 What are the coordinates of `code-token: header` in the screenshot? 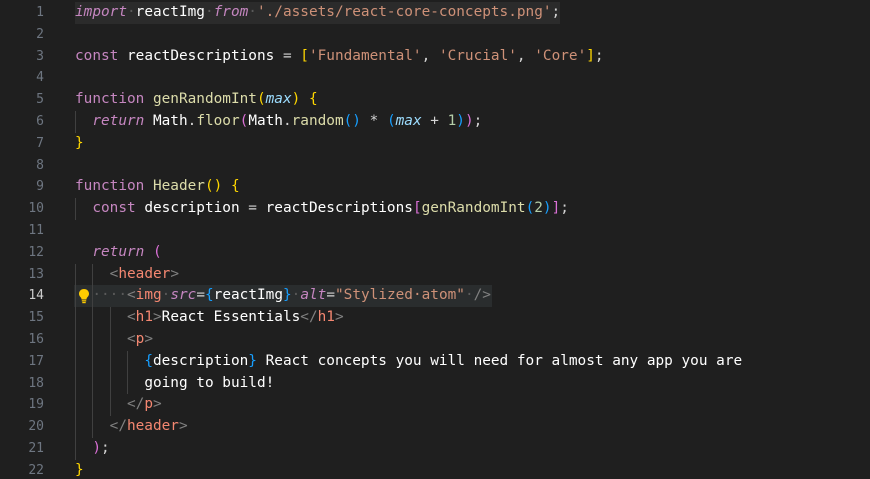 It's located at (152, 426).